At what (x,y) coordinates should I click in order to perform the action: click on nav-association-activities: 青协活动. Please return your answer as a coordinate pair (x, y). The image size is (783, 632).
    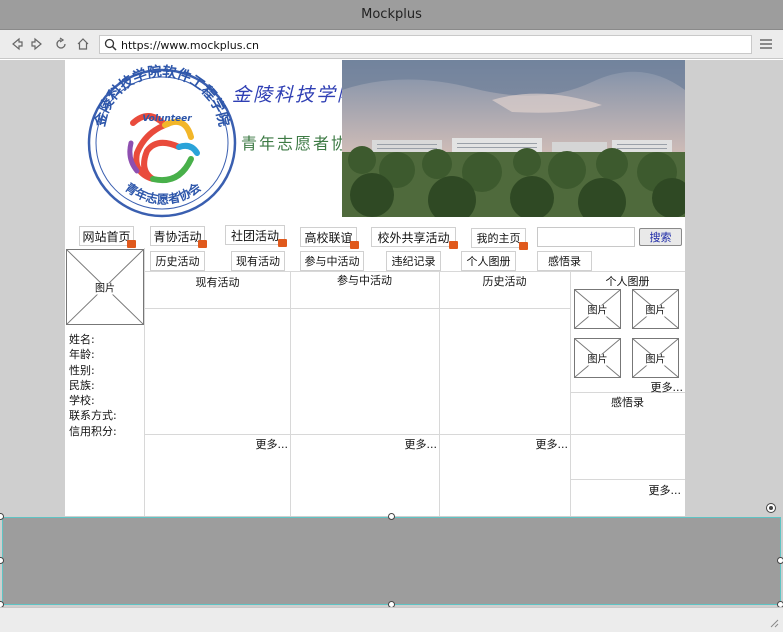
    Looking at the image, I should click on (178, 237).